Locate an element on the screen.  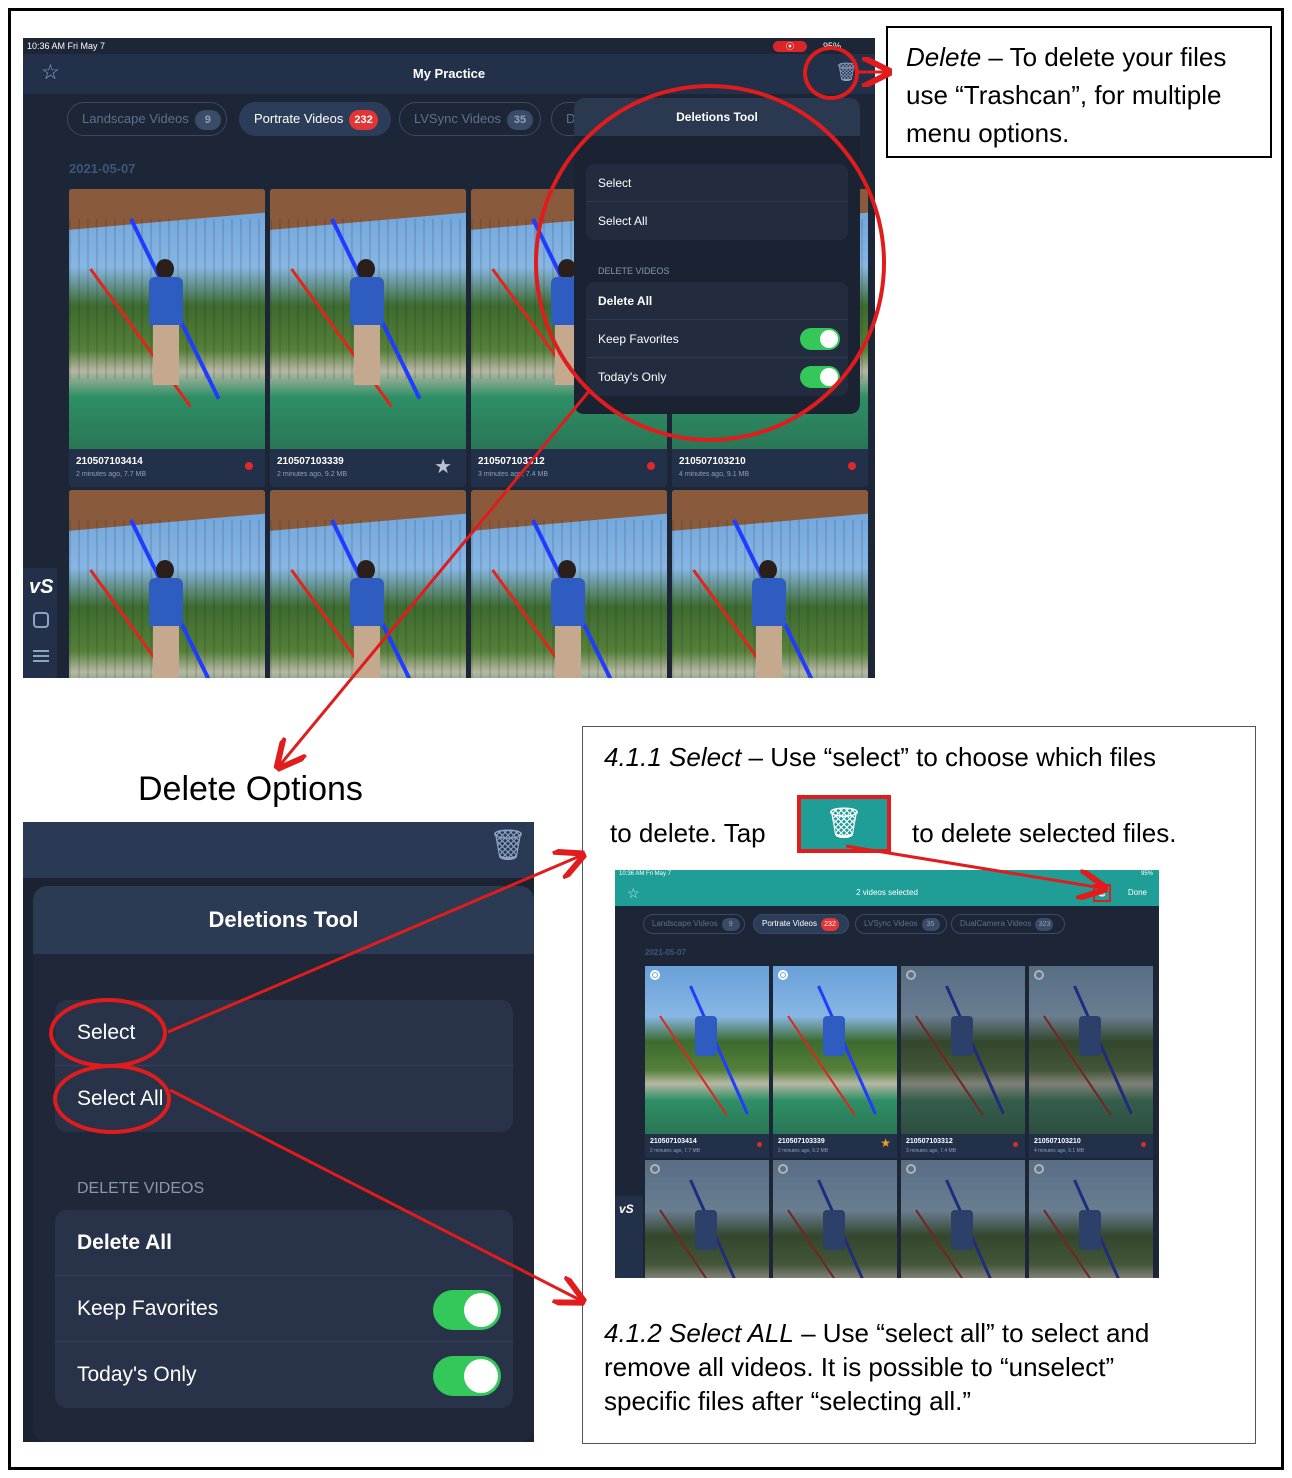
arrow-to-zoom is located at coordinates (436, 577).